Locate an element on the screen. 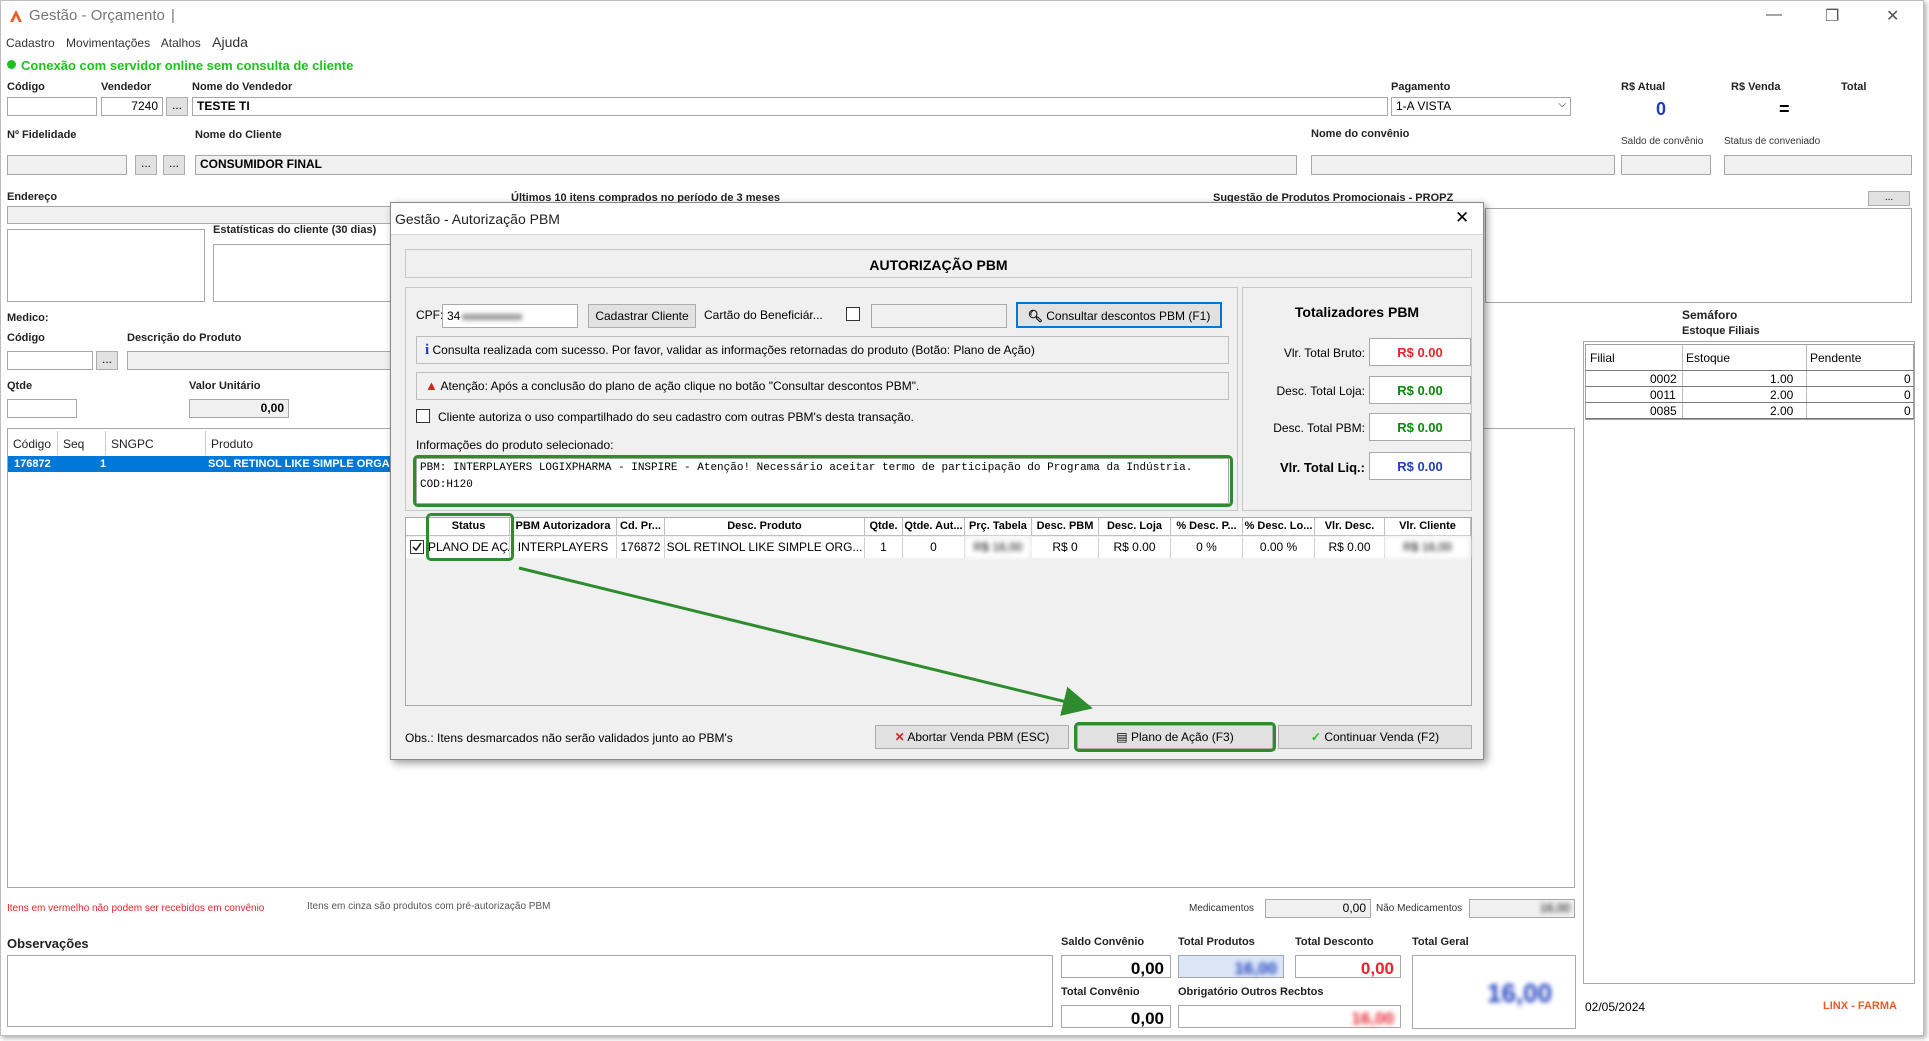  nome-cliente-label: Nome do Cliente is located at coordinates (238, 135).